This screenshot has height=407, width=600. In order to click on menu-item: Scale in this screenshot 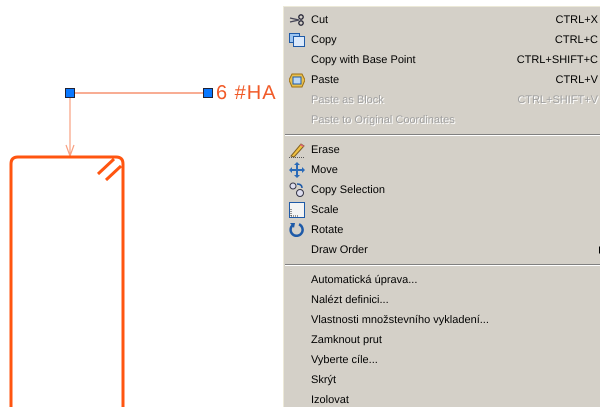, I will do `click(442, 210)`.